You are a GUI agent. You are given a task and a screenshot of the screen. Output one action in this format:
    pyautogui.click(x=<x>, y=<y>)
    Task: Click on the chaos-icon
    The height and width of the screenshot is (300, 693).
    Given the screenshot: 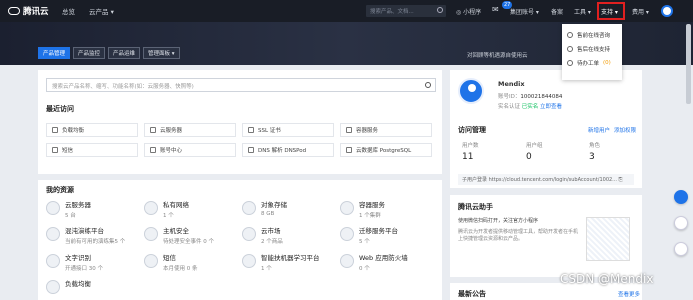 What is the action you would take?
    pyautogui.click(x=53, y=234)
    